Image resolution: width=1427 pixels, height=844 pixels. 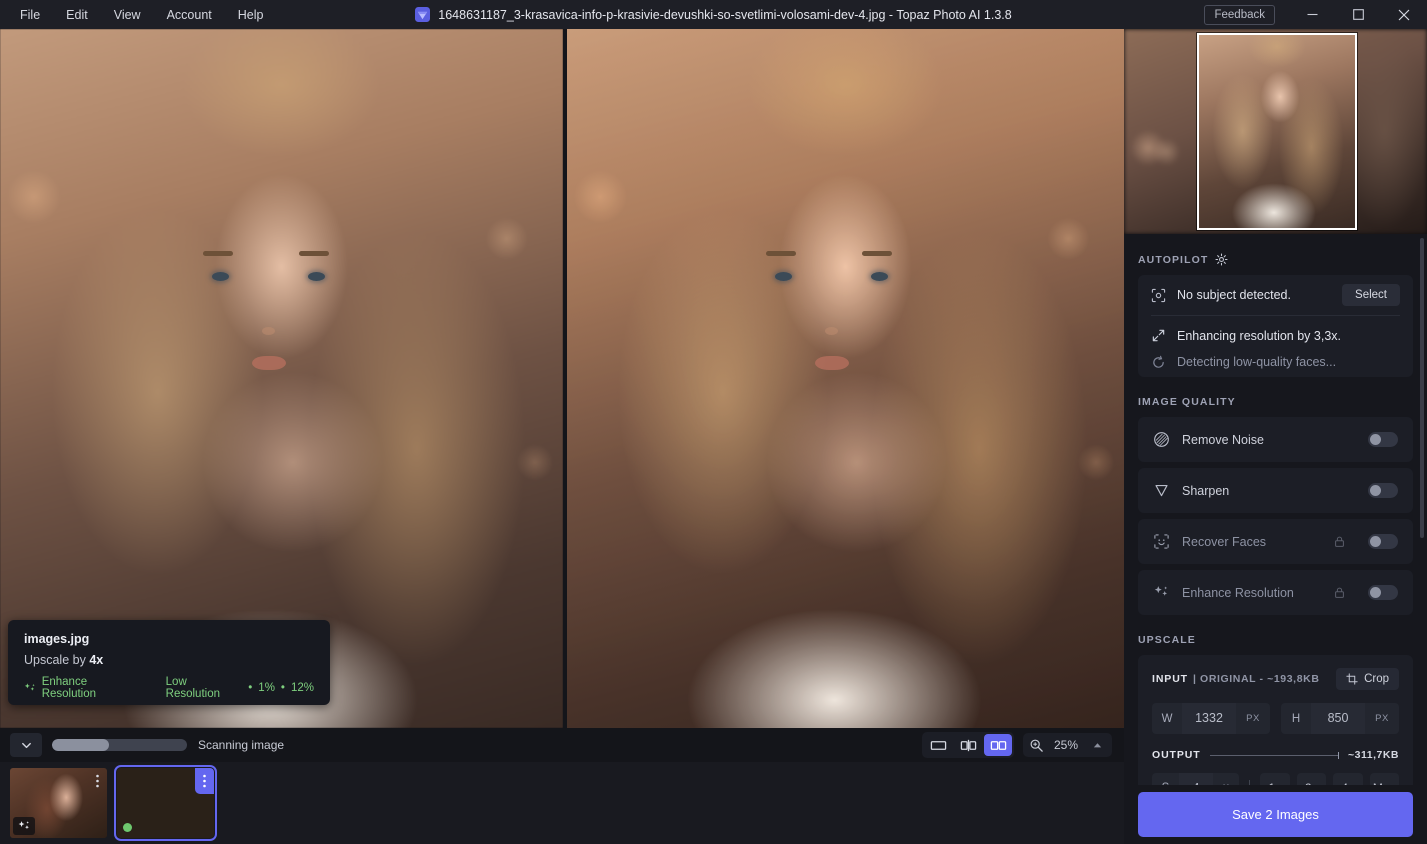 I want to click on info-enhancement-label: Enhance Resolution, so click(x=69, y=688).